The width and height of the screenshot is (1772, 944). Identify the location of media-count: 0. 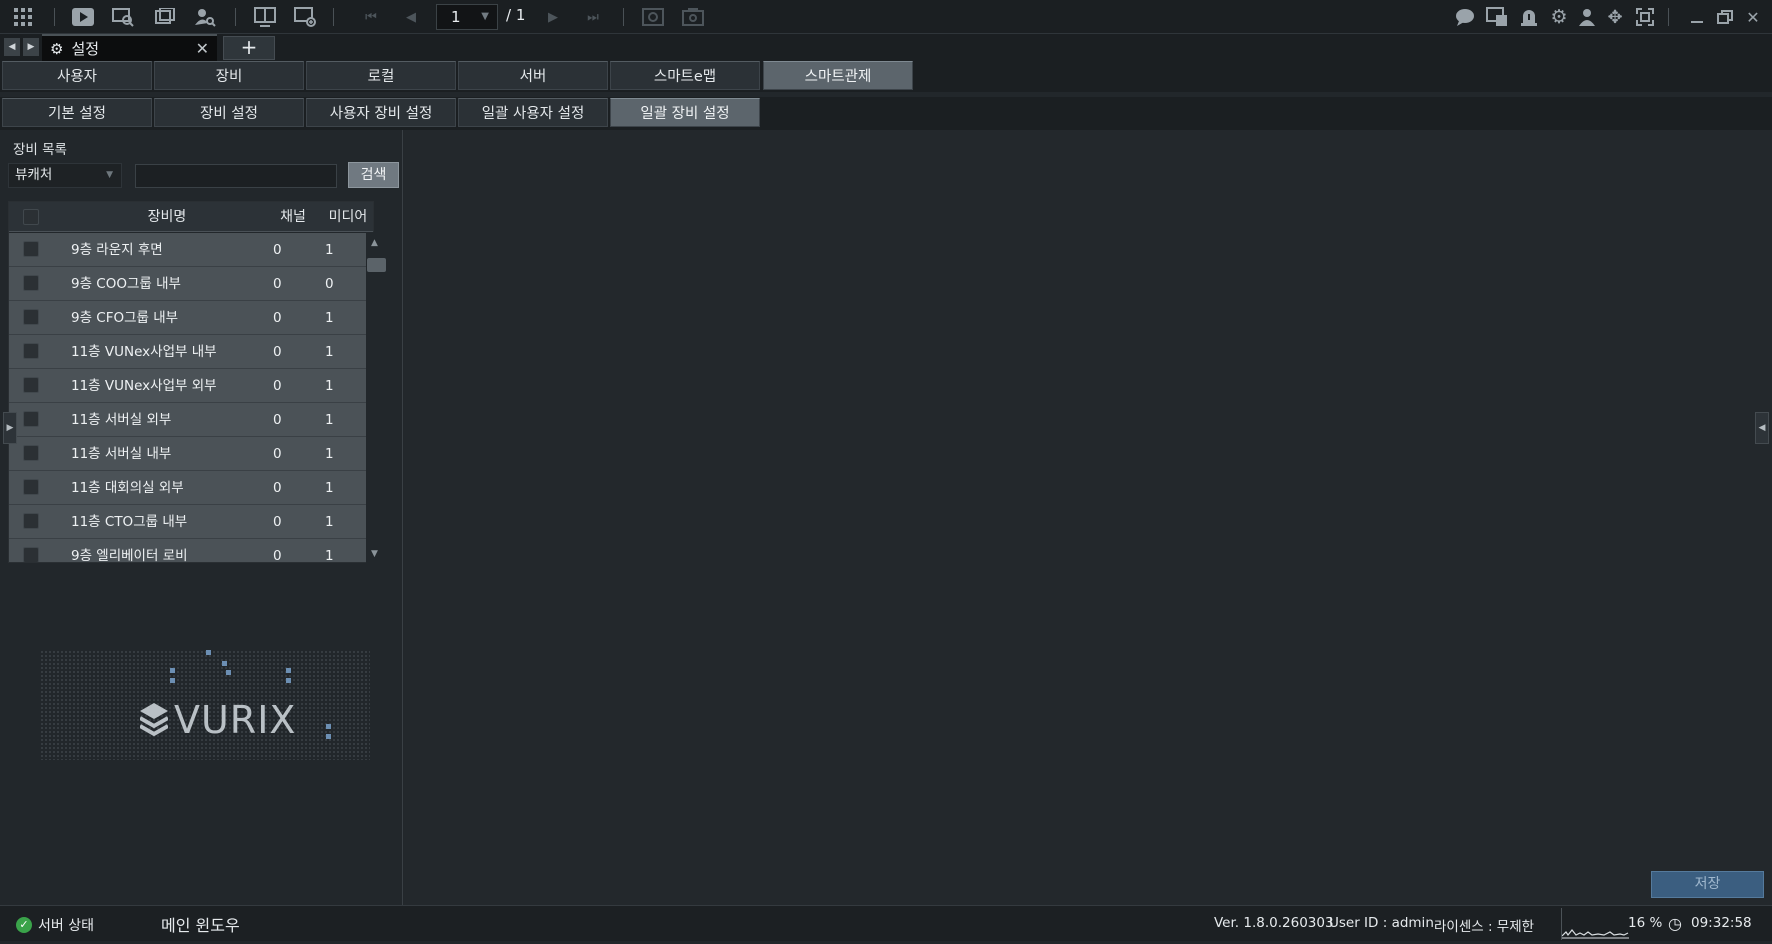
(329, 284).